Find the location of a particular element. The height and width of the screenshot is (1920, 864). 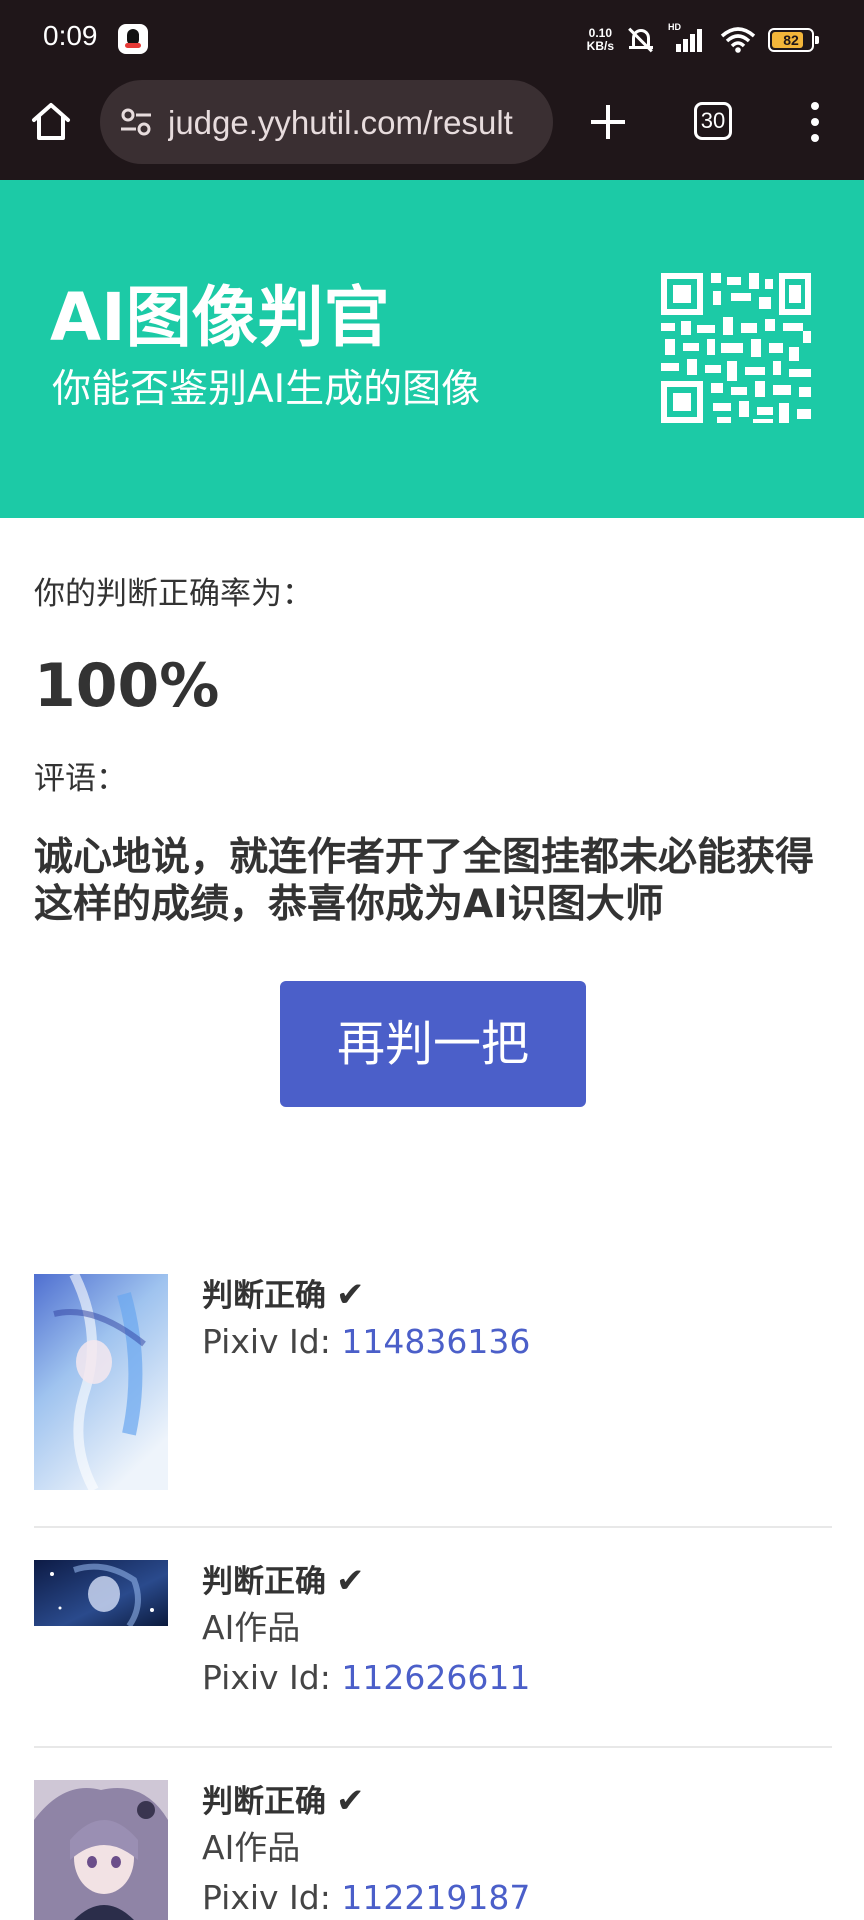

result-info: 判断正确 ✔ AI作品 Pixiv Id: 112219187 is located at coordinates (366, 1850).